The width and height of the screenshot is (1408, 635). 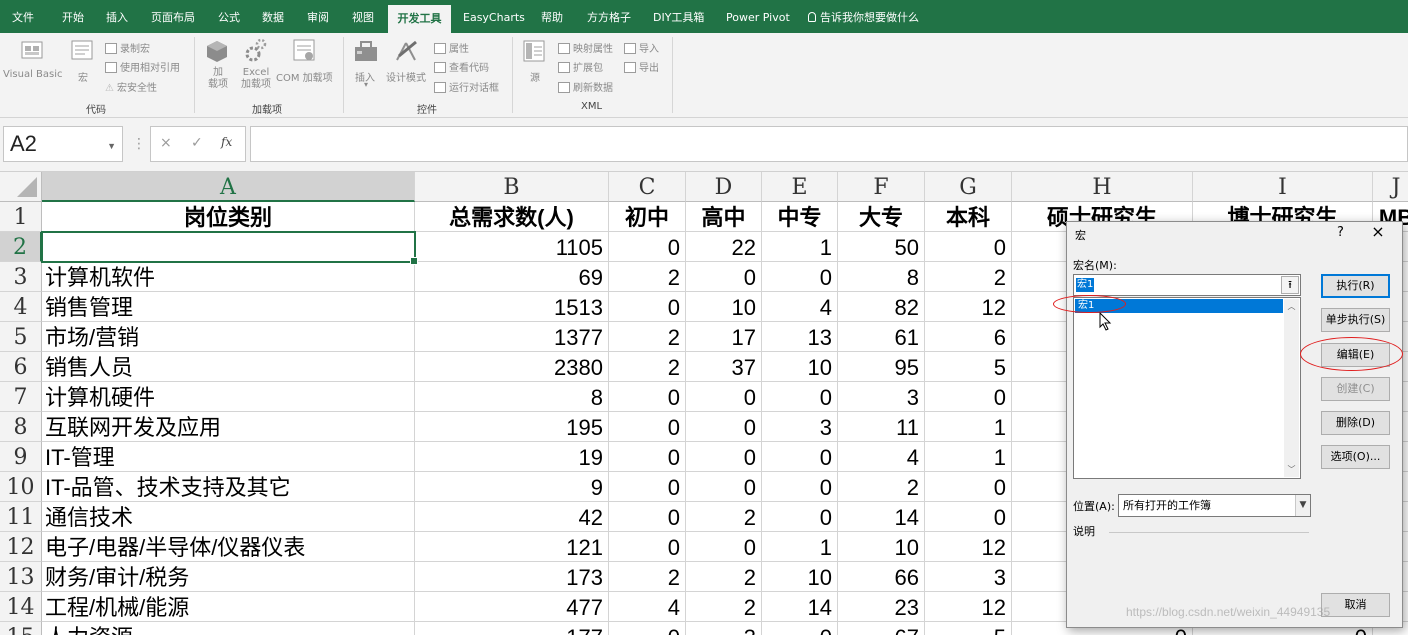 I want to click on cell-g10: 0, so click(x=968, y=487).